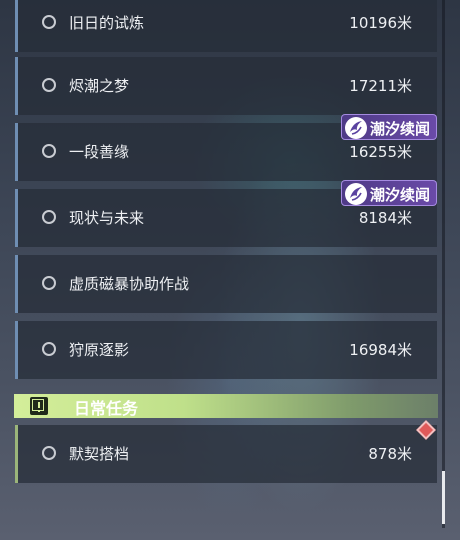 The height and width of the screenshot is (540, 460). What do you see at coordinates (226, 26) in the screenshot?
I see `quest-row-1: 旧日的试炼 10196米` at bounding box center [226, 26].